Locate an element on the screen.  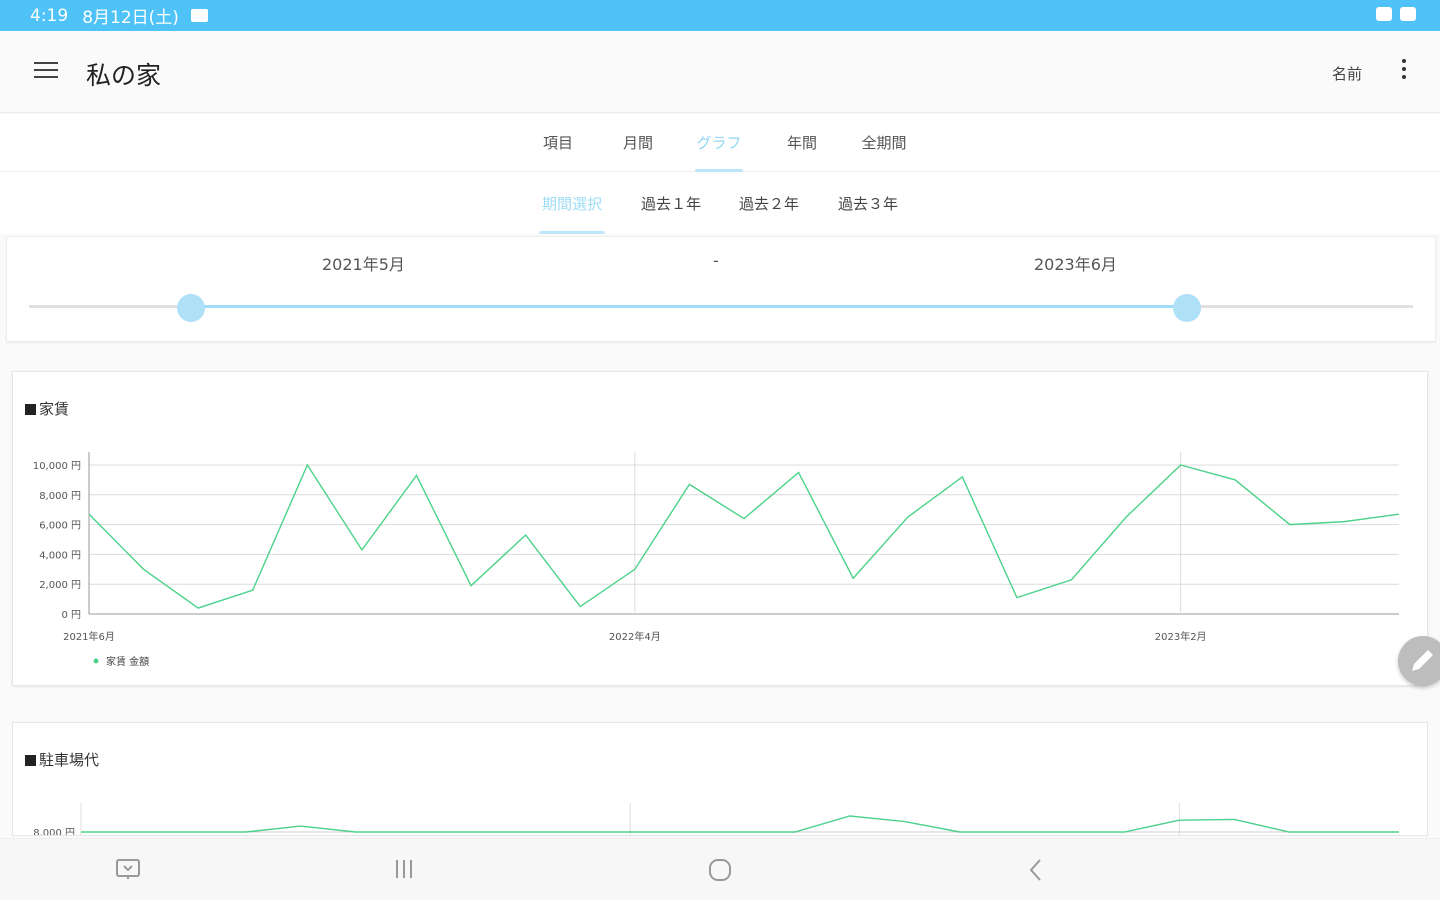
recents-icon is located at coordinates (404, 869).